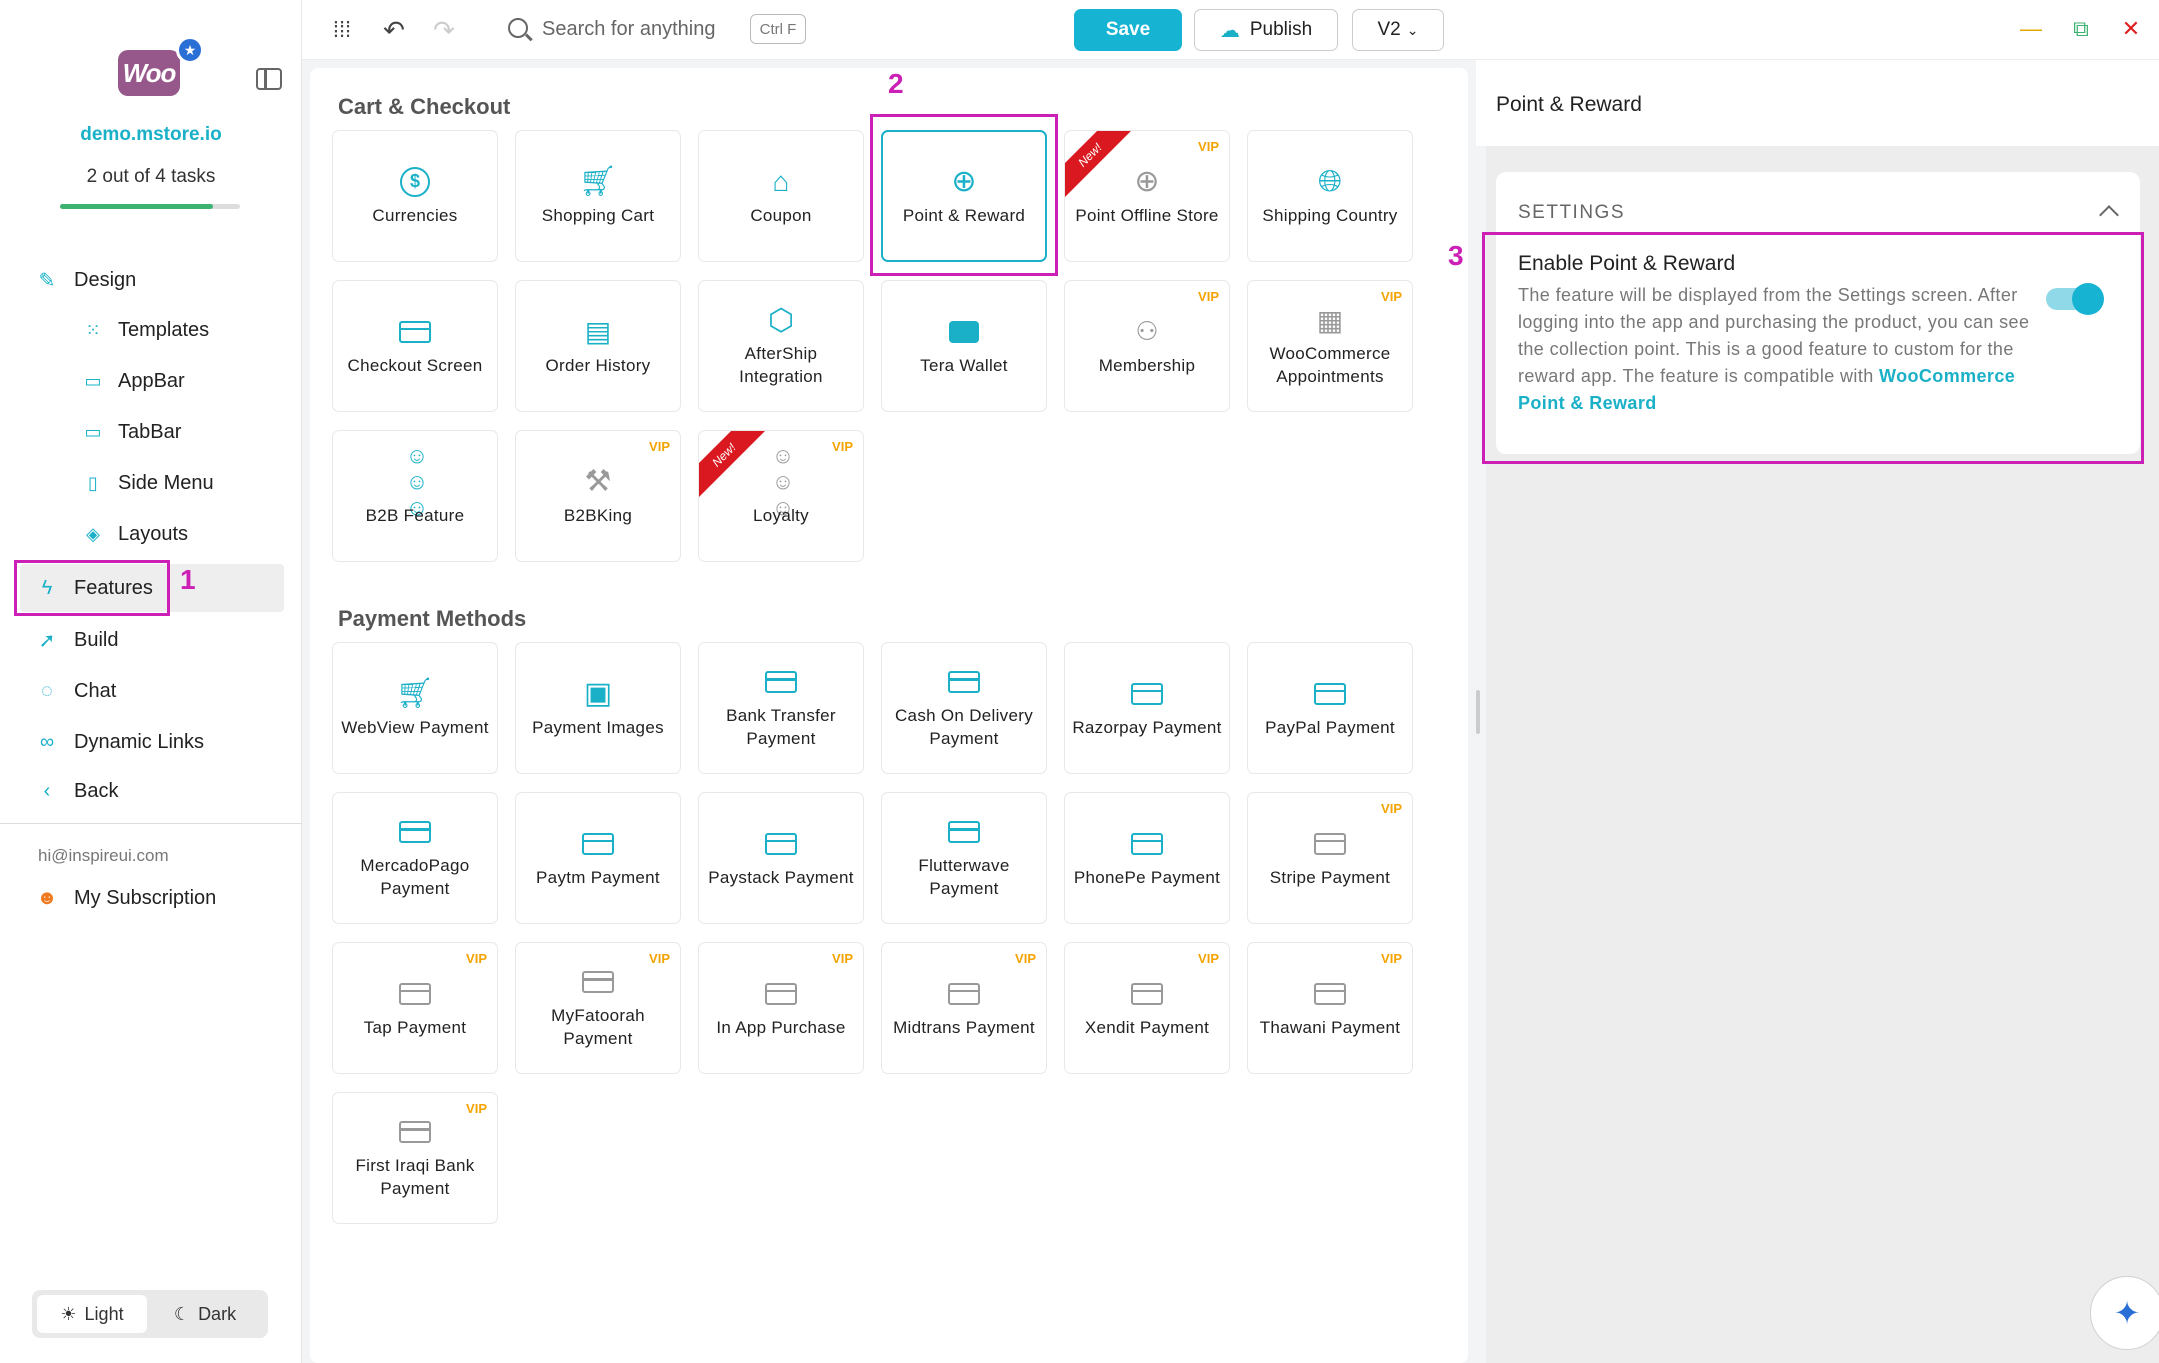 The height and width of the screenshot is (1363, 2159). I want to click on feature-card-first-iraqi-bank-payment: VIP First Iraqi Bank Payment, so click(415, 1158).